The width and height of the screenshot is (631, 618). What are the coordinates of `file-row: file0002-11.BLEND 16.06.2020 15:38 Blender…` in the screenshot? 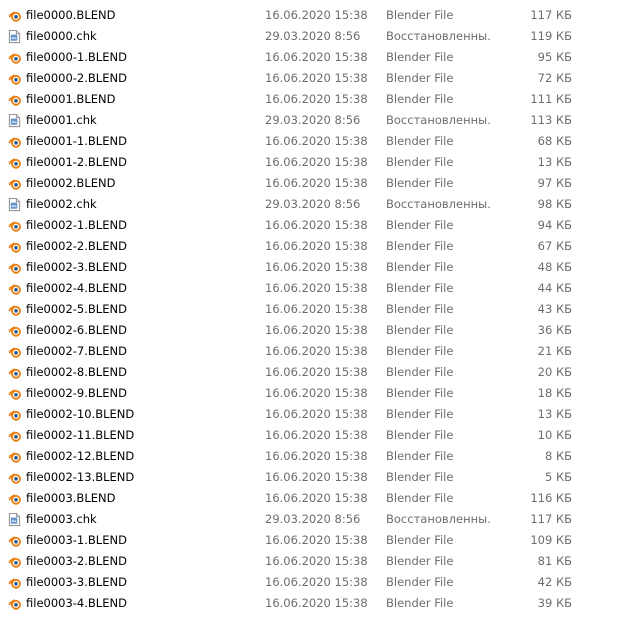 It's located at (315, 435).